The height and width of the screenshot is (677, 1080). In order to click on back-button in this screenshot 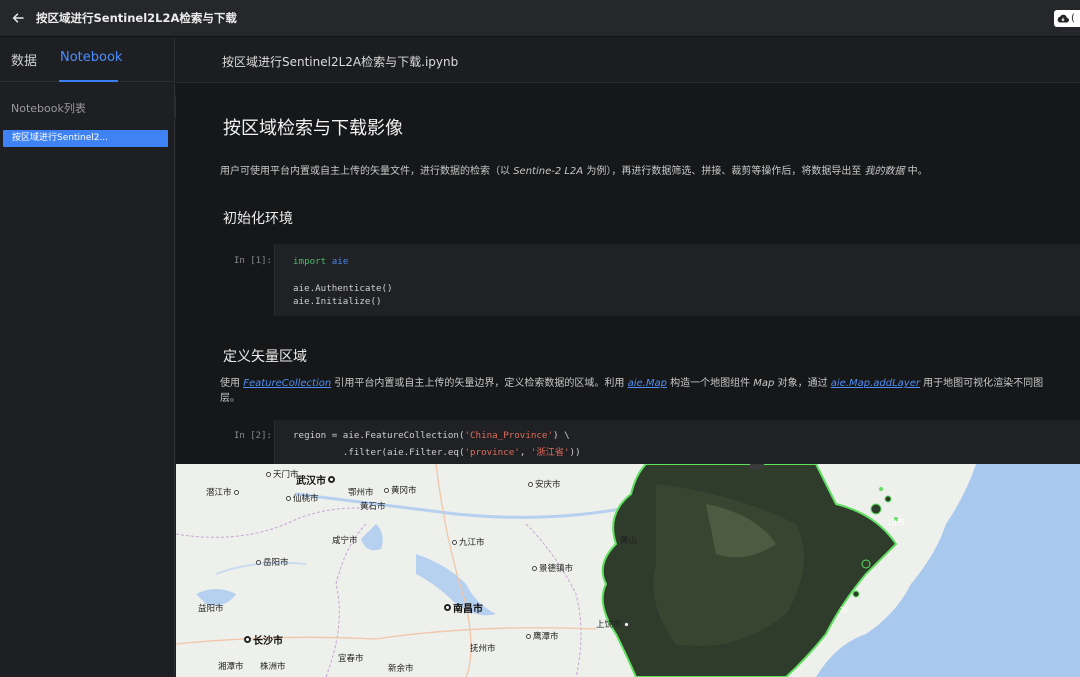, I will do `click(18, 18)`.